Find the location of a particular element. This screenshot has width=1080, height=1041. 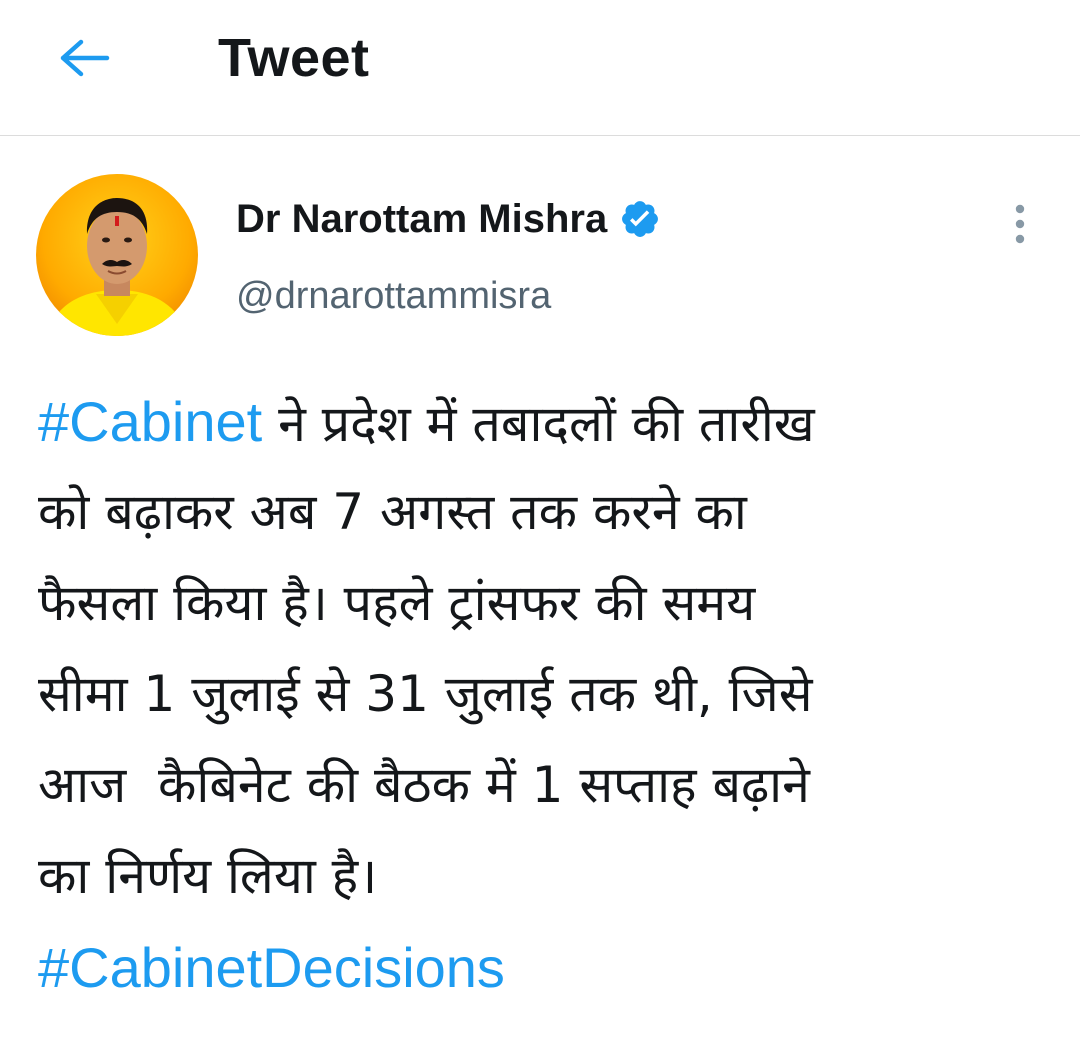

tweet-line: फैसला किया है। पहले ट्रांसफर की समय is located at coordinates (397, 603).